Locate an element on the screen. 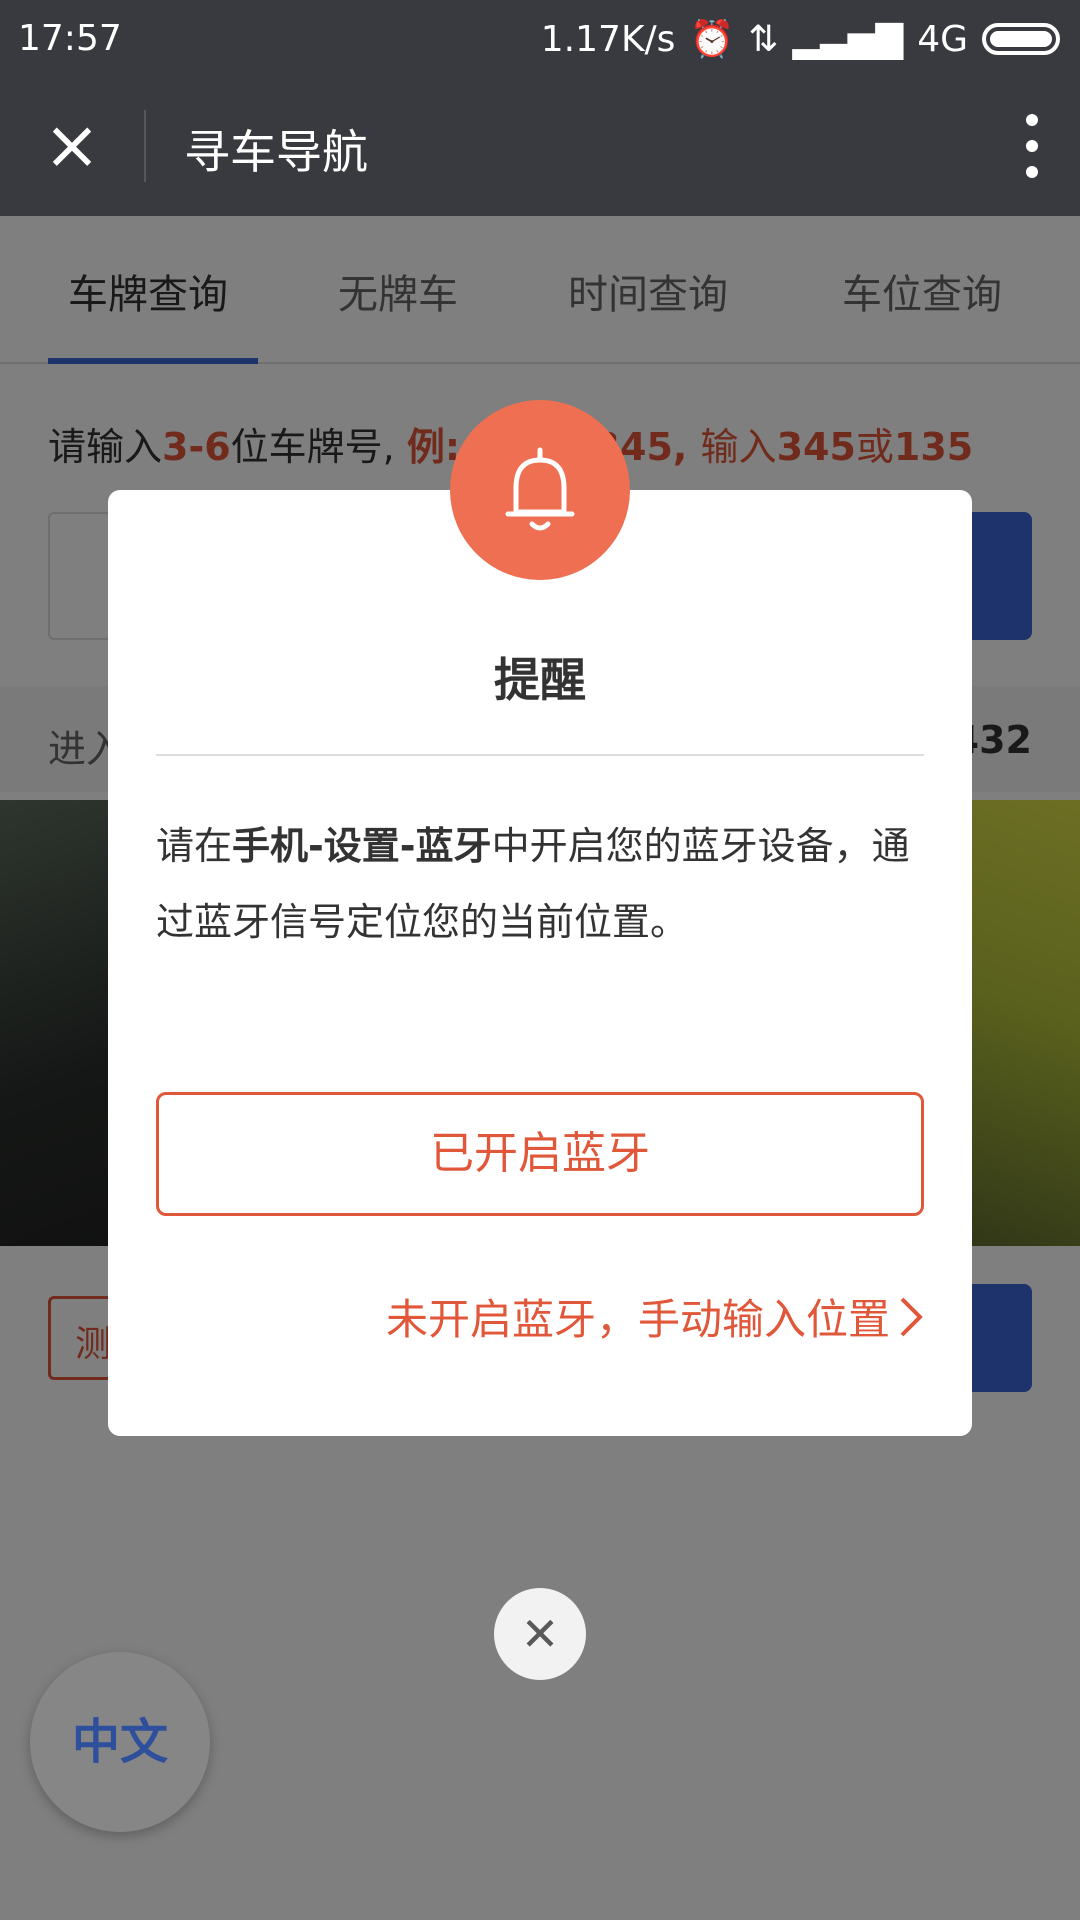 This screenshot has width=1080, height=1920. title-divider is located at coordinates (145, 146).